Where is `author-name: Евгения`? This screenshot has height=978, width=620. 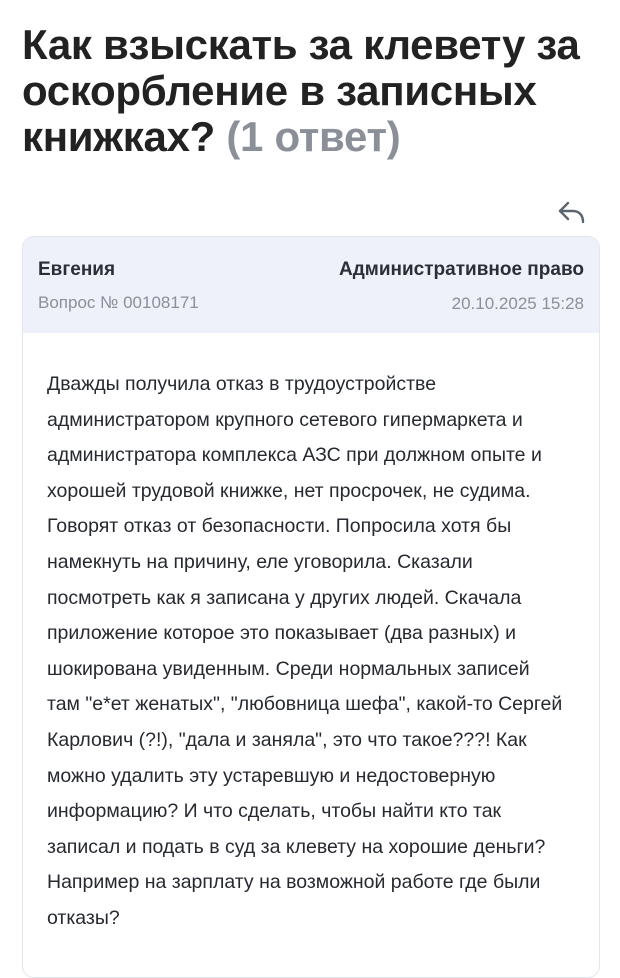
author-name: Евгения is located at coordinates (77, 269).